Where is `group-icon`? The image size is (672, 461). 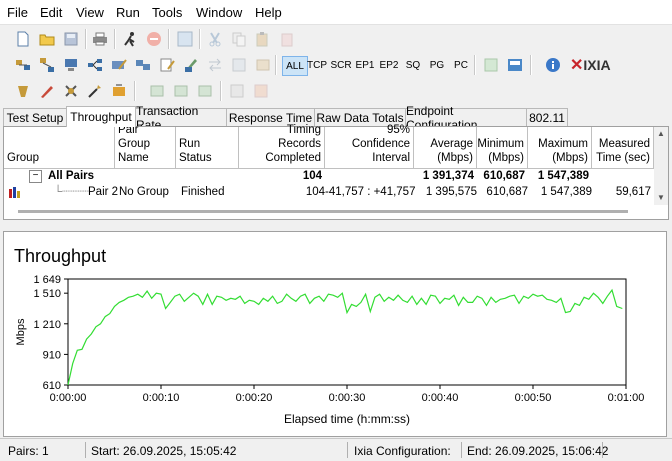 group-icon is located at coordinates (237, 91).